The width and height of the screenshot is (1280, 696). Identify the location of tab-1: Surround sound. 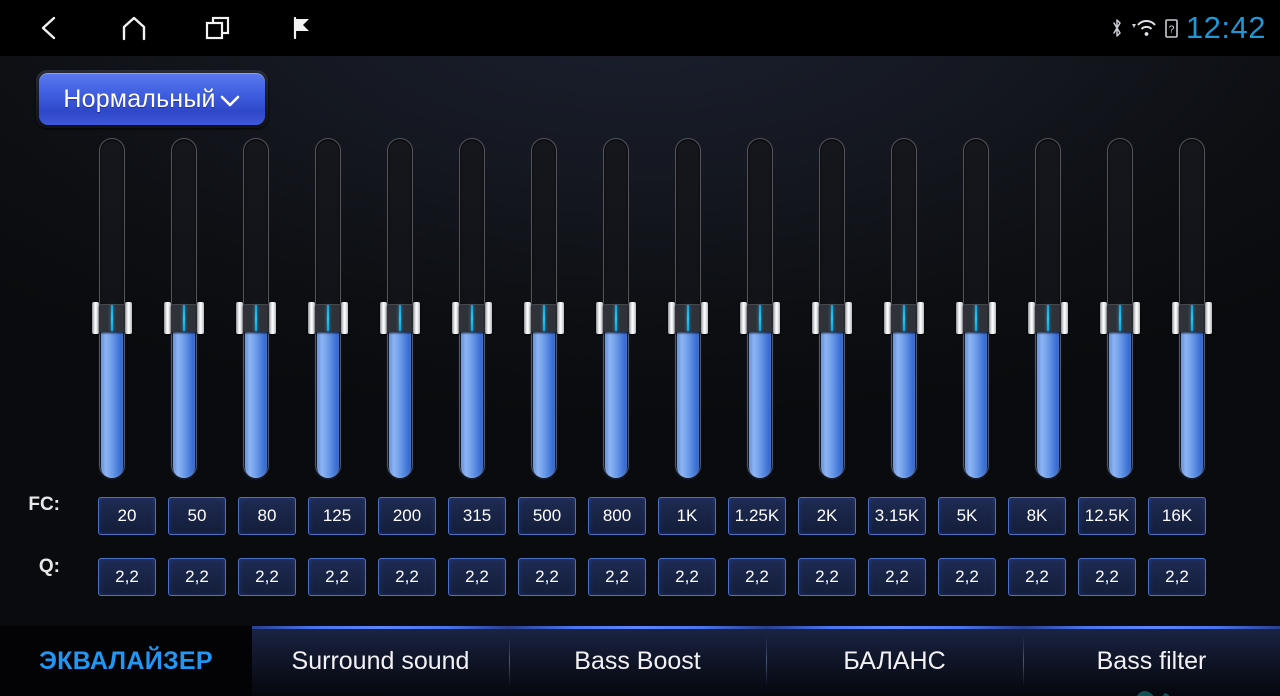
(380, 661).